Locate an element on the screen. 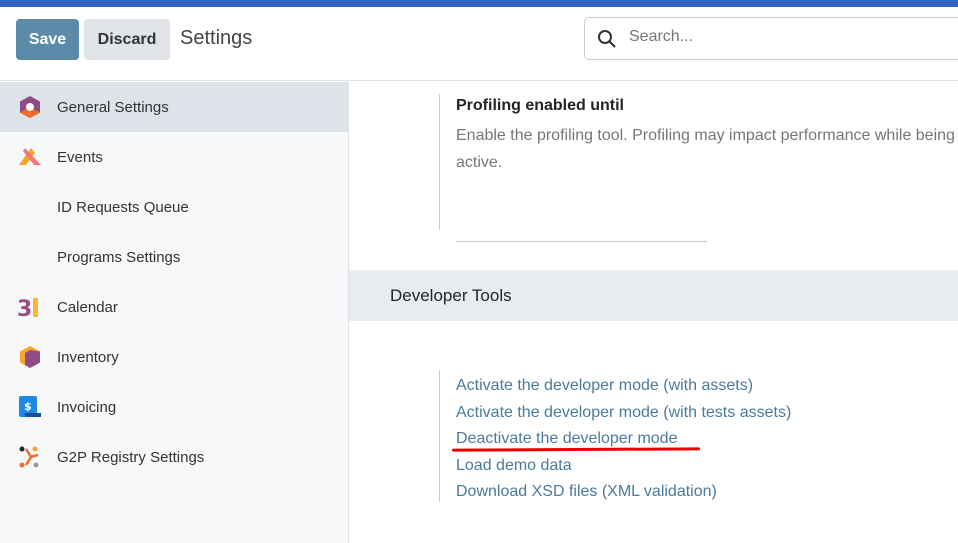 The image size is (958, 543). sidebar-item-label: ID Requests Queue is located at coordinates (123, 207).